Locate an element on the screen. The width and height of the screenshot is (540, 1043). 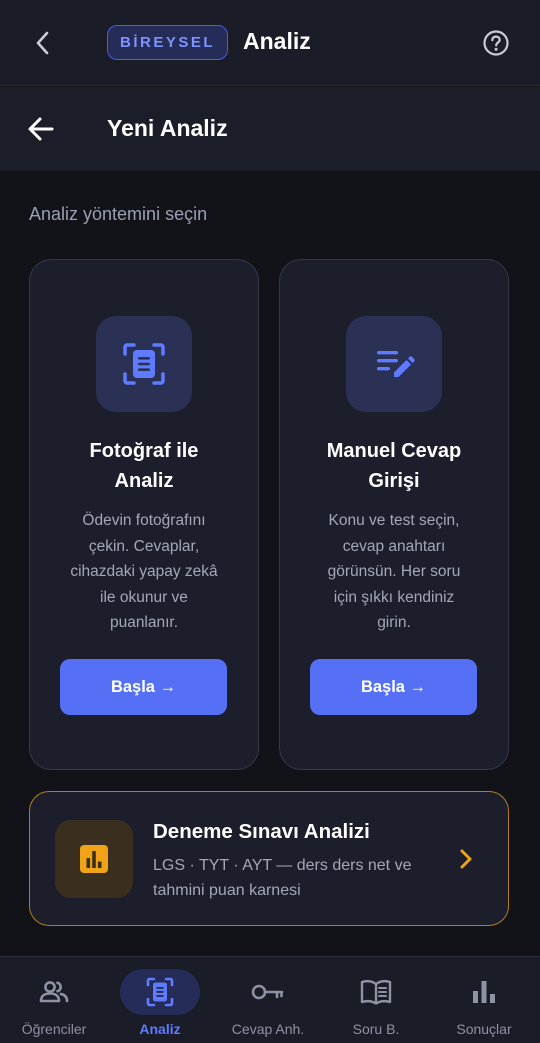
account-type-badge: BİREYSEL is located at coordinates (167, 42).